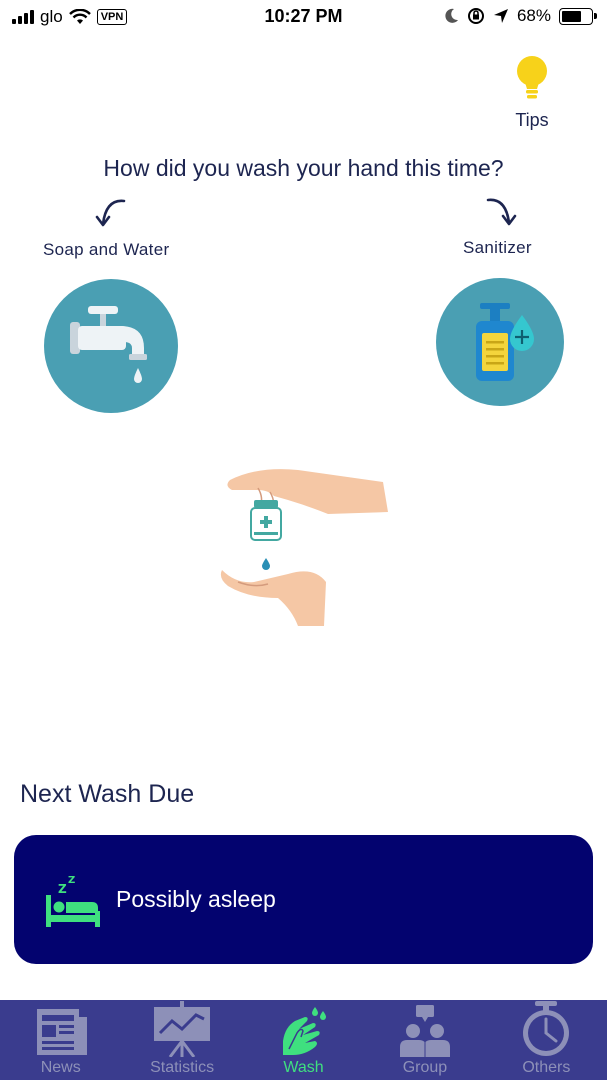  I want to click on lightbulb-icon, so click(532, 77).